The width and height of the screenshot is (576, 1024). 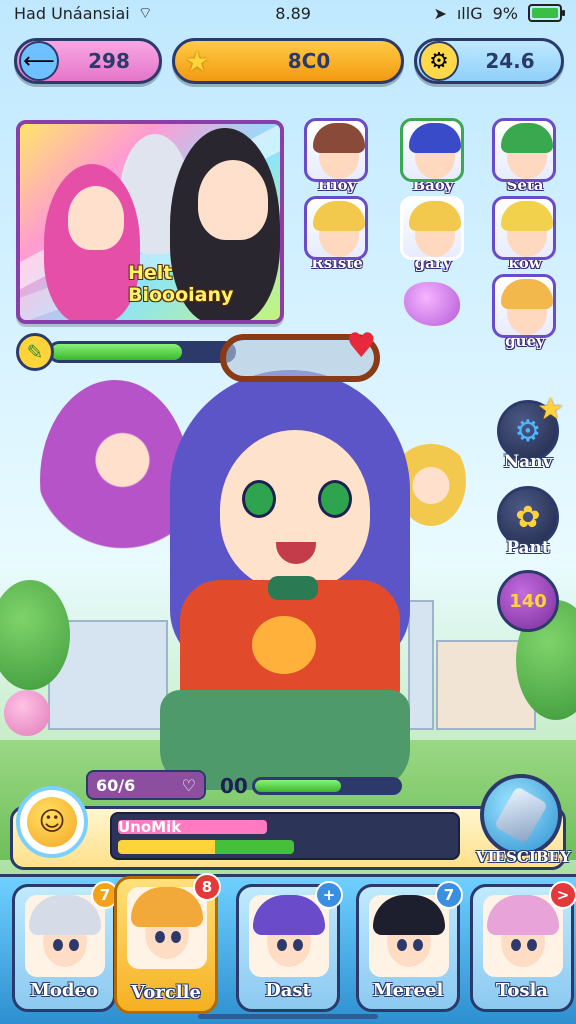 What do you see at coordinates (439, 61) in the screenshot?
I see `gear-coin-icon: ⚙` at bounding box center [439, 61].